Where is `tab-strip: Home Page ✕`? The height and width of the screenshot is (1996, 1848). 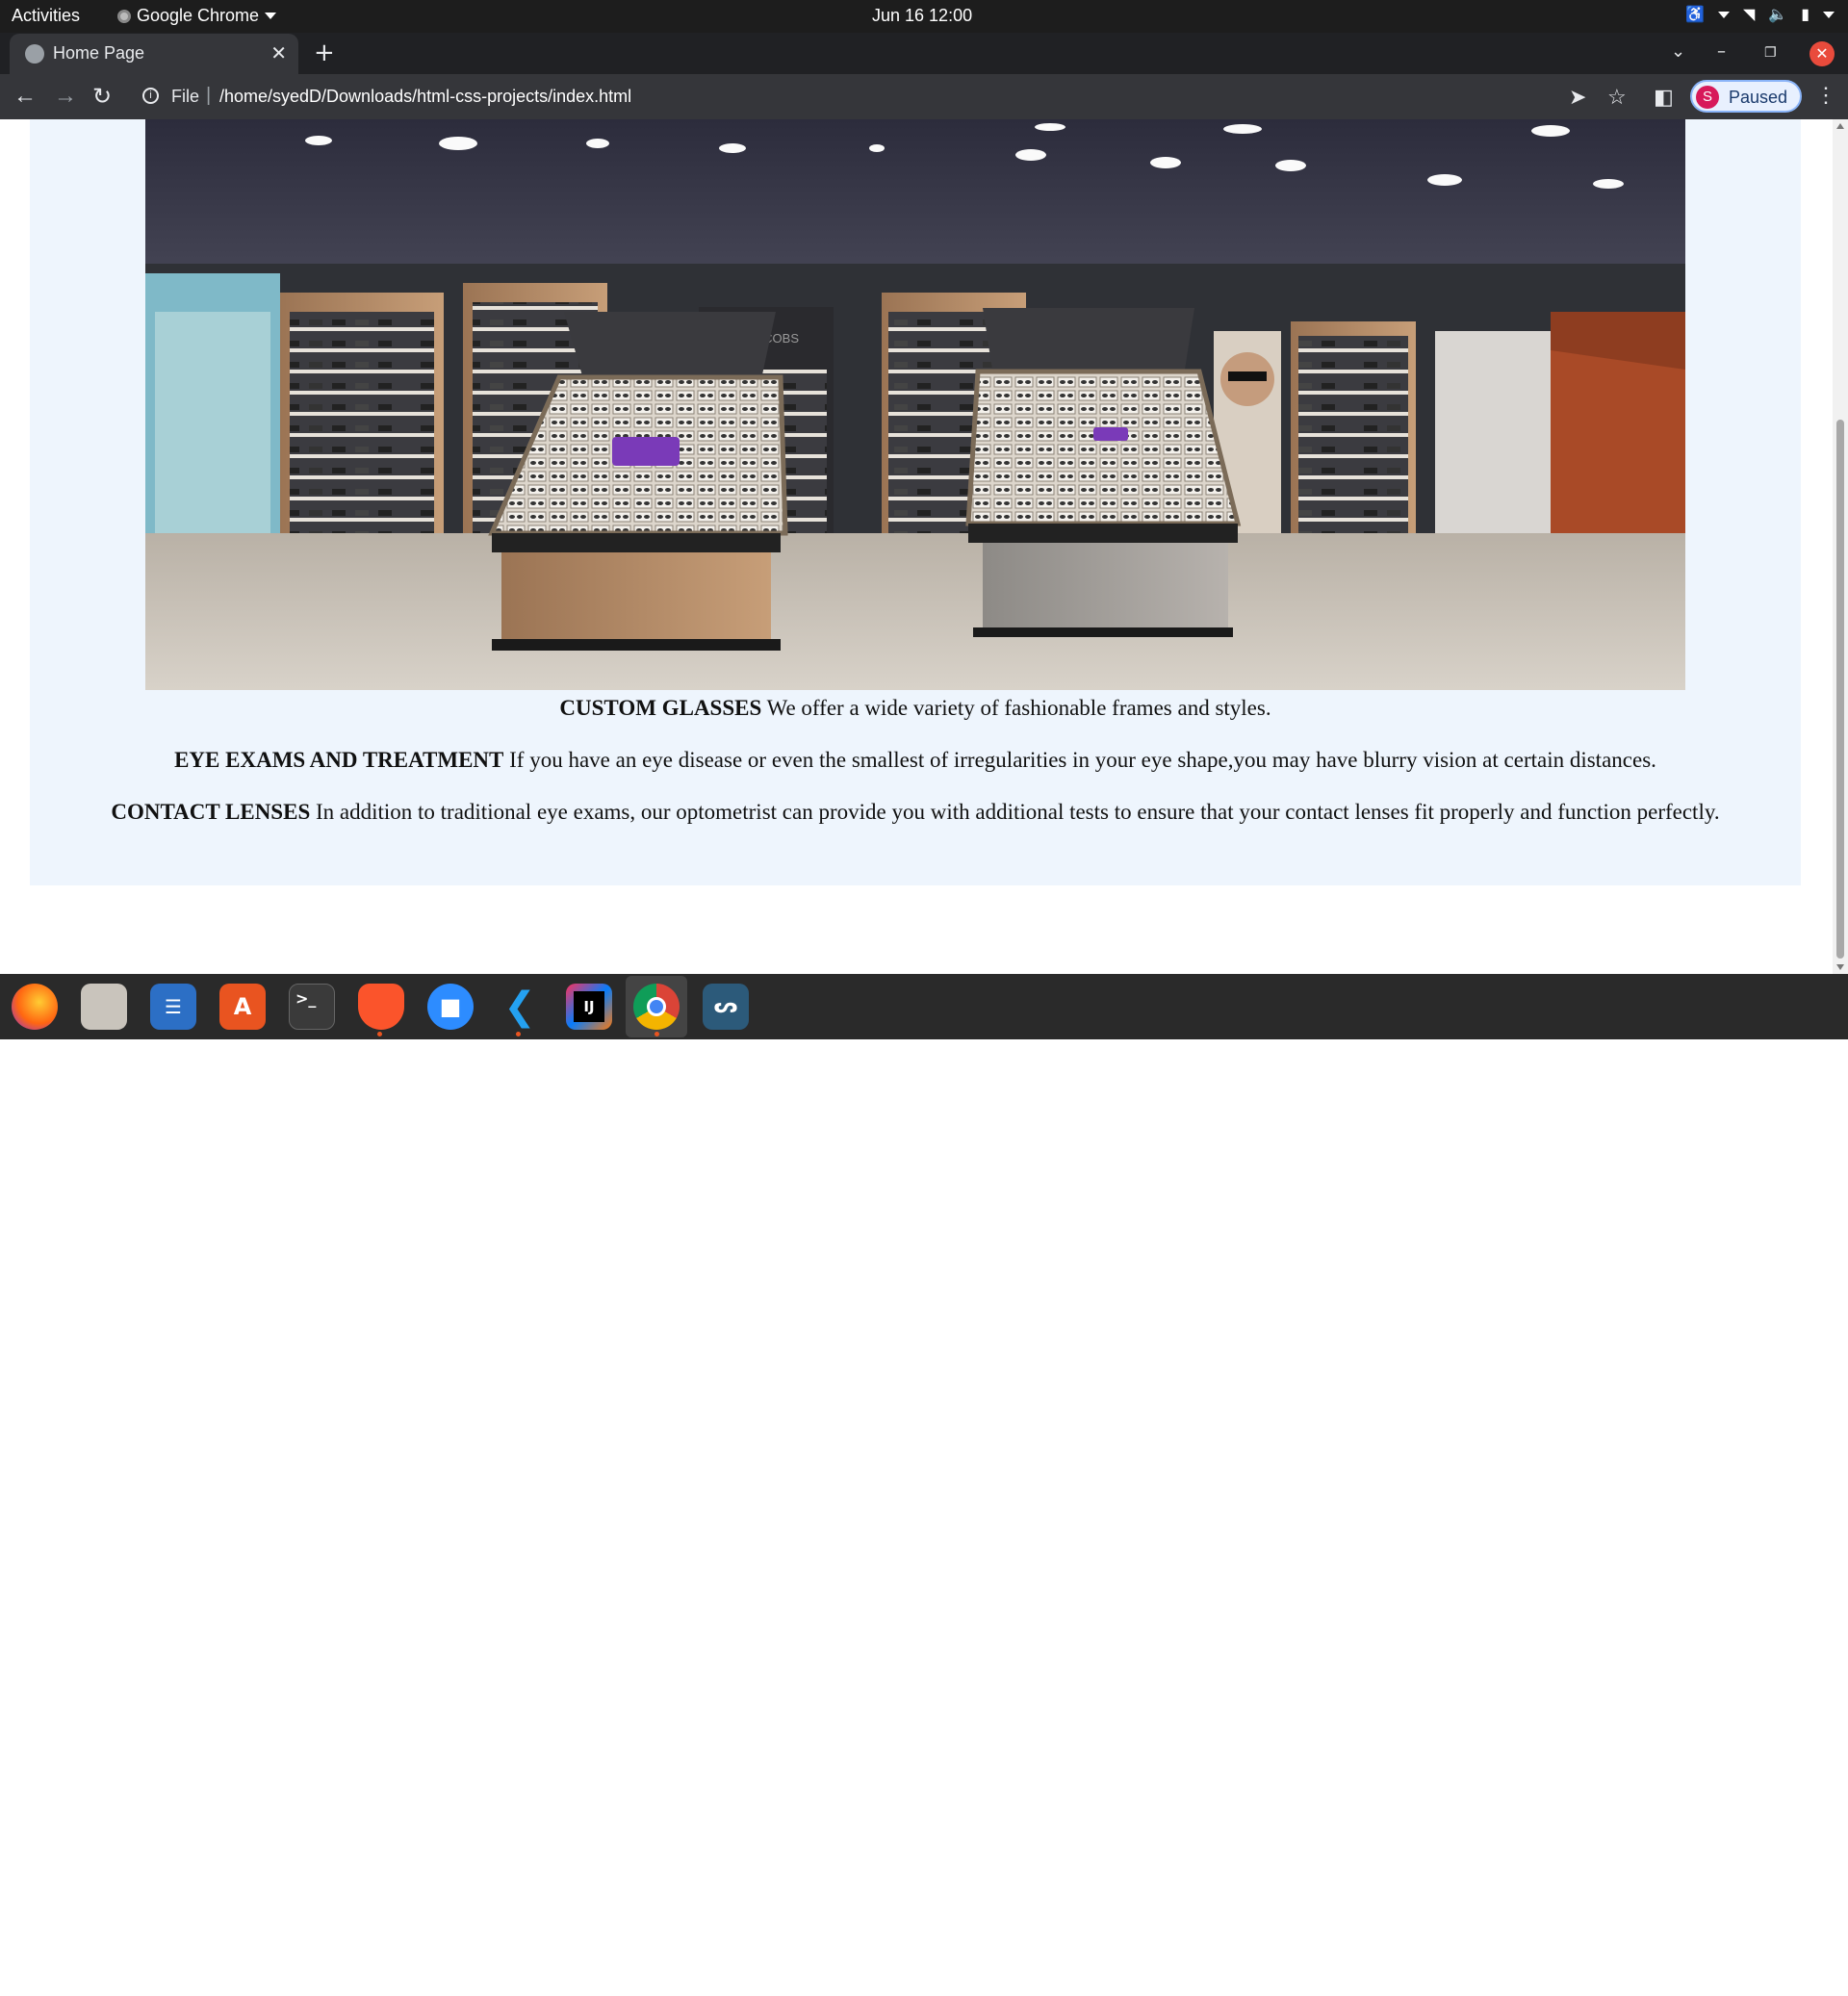 tab-strip: Home Page ✕ is located at coordinates (924, 53).